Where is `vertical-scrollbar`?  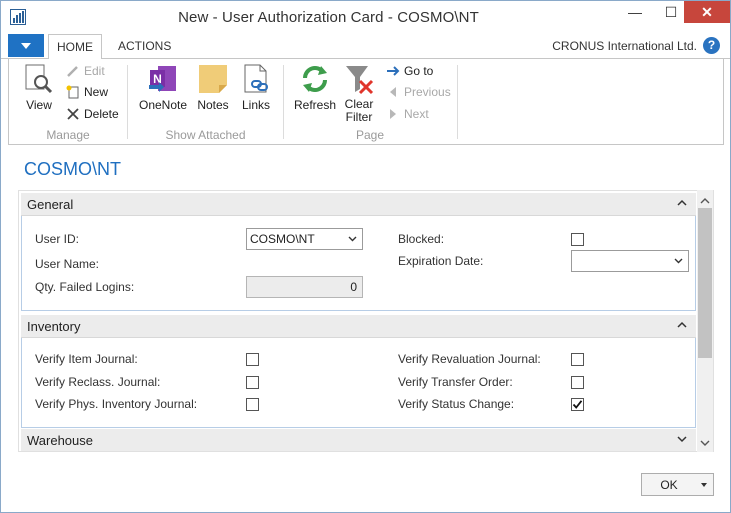 vertical-scrollbar is located at coordinates (705, 321).